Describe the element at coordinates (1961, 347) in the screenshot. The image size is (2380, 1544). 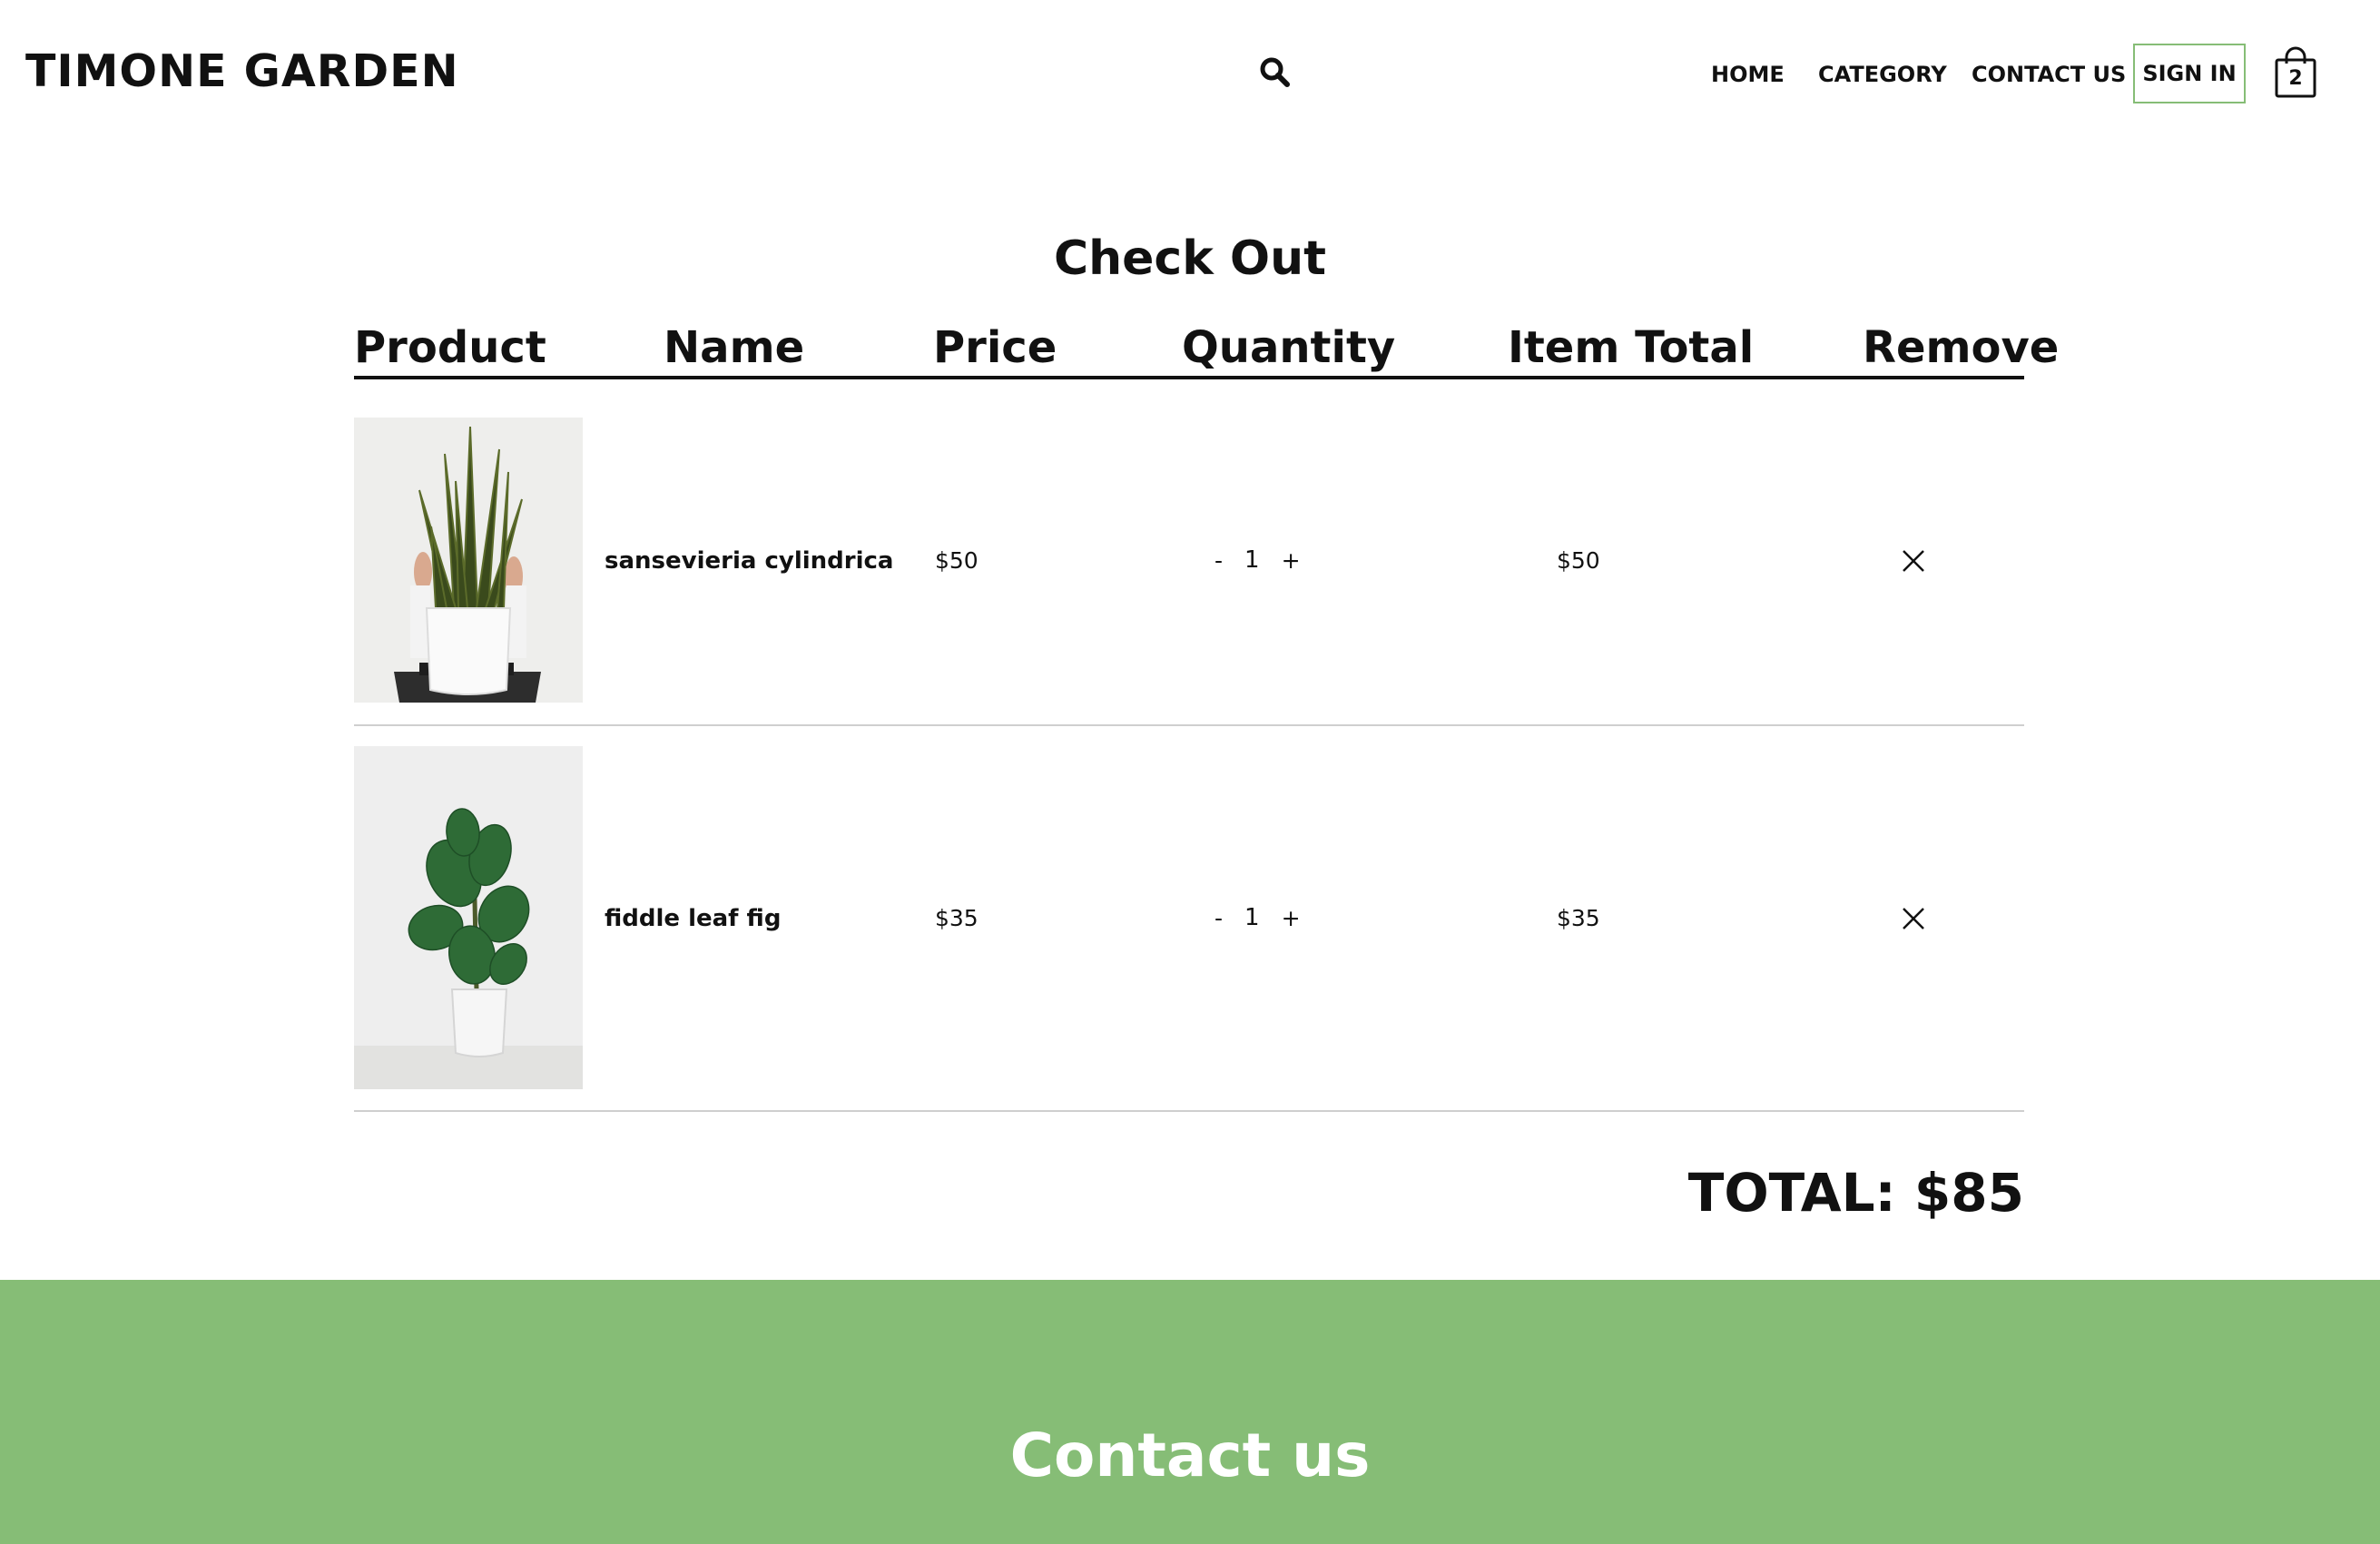
I see `column-header-remove: Remove` at that location.